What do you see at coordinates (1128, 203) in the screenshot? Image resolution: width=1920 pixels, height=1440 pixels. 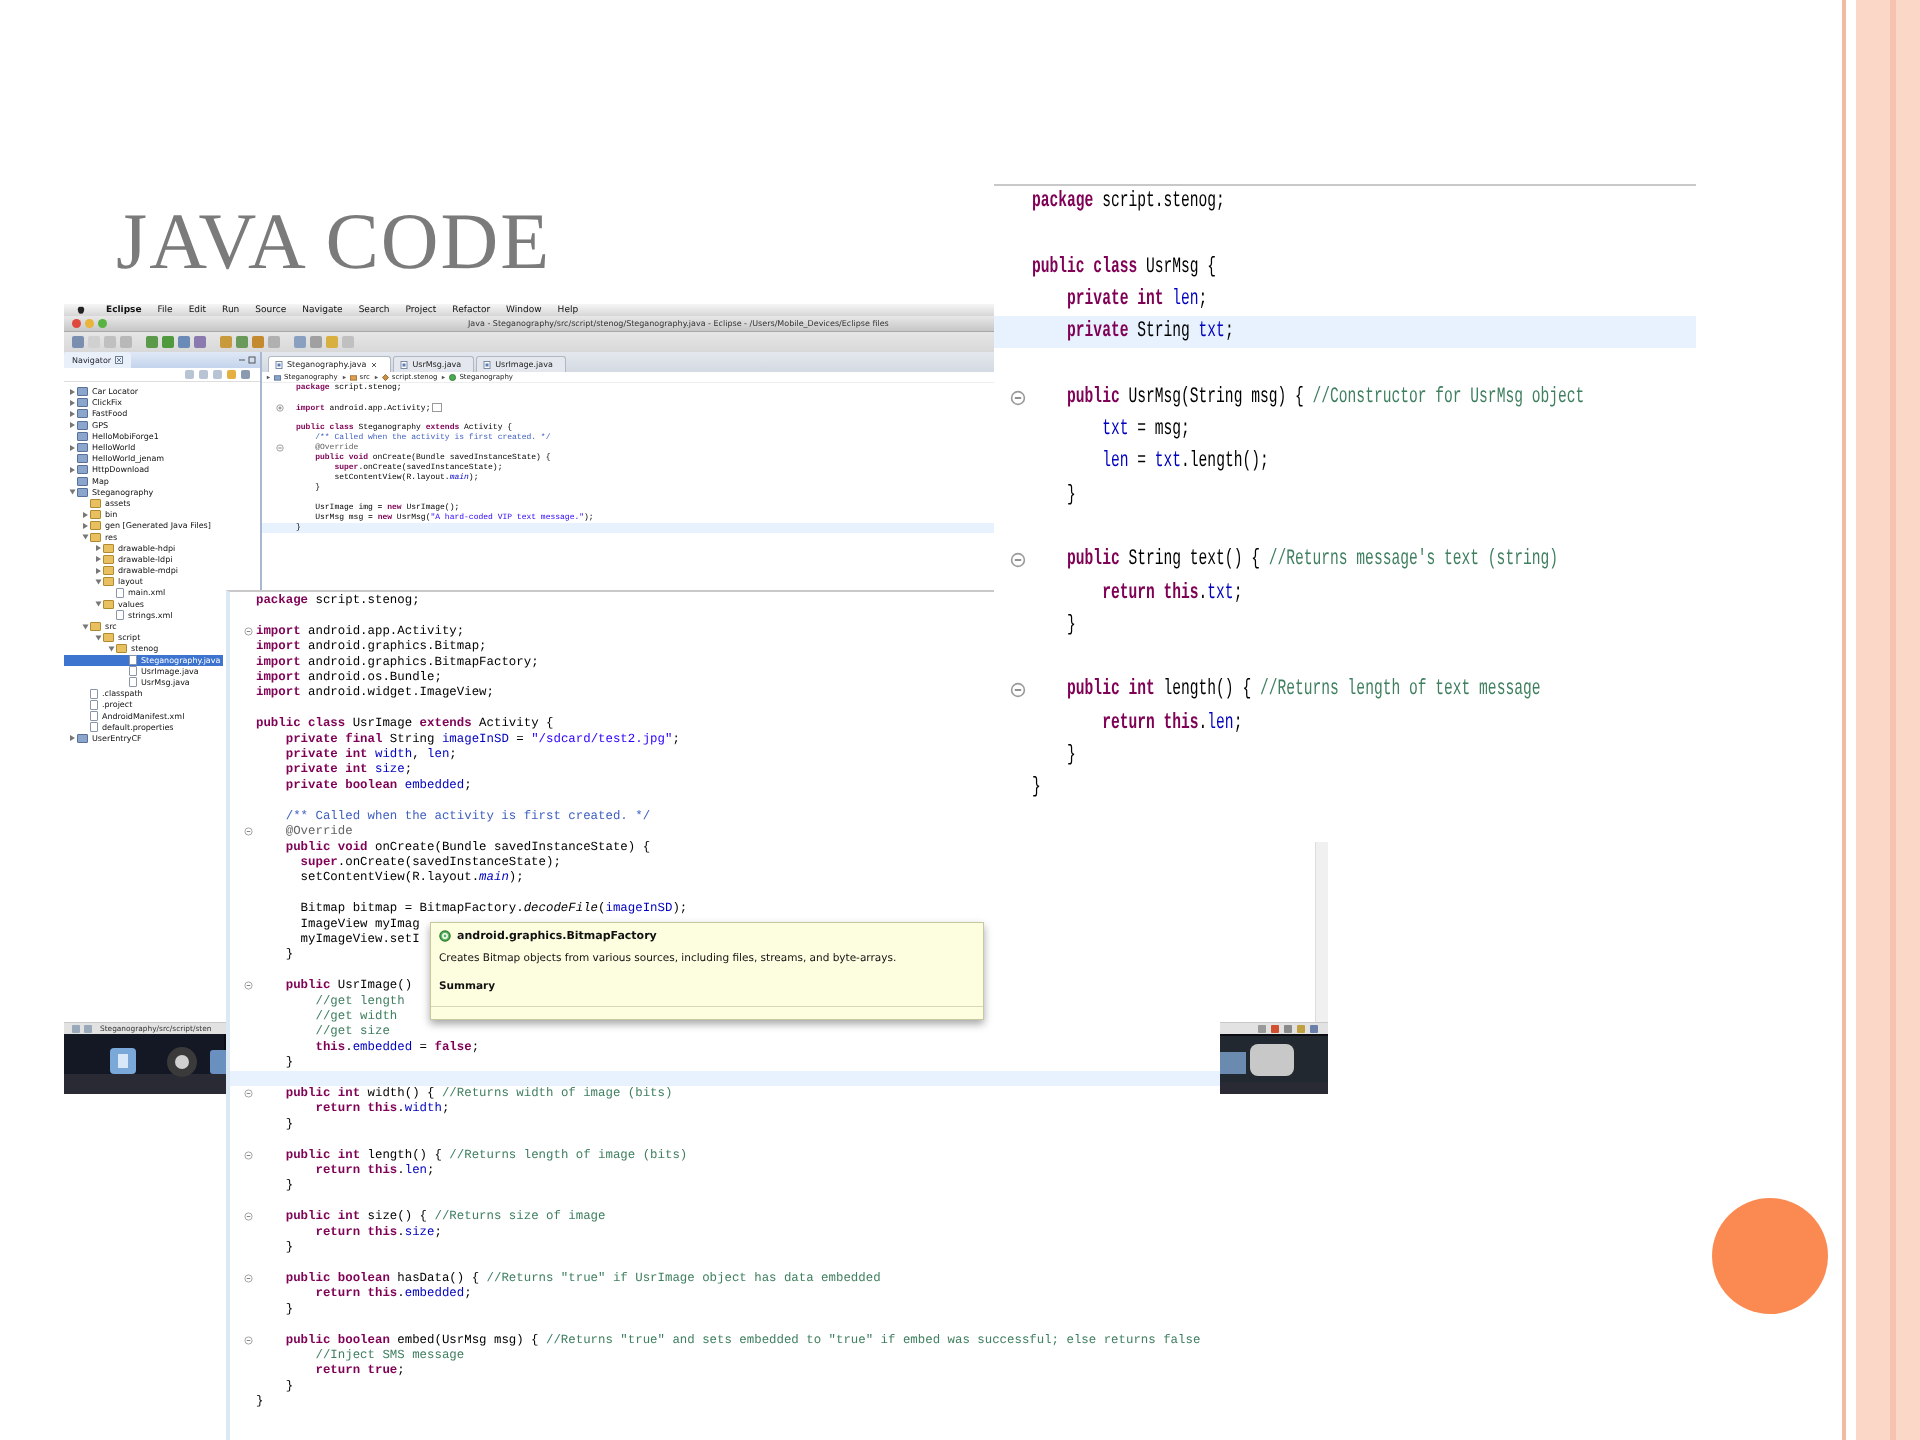 I see `code-line: package script.stenog;` at bounding box center [1128, 203].